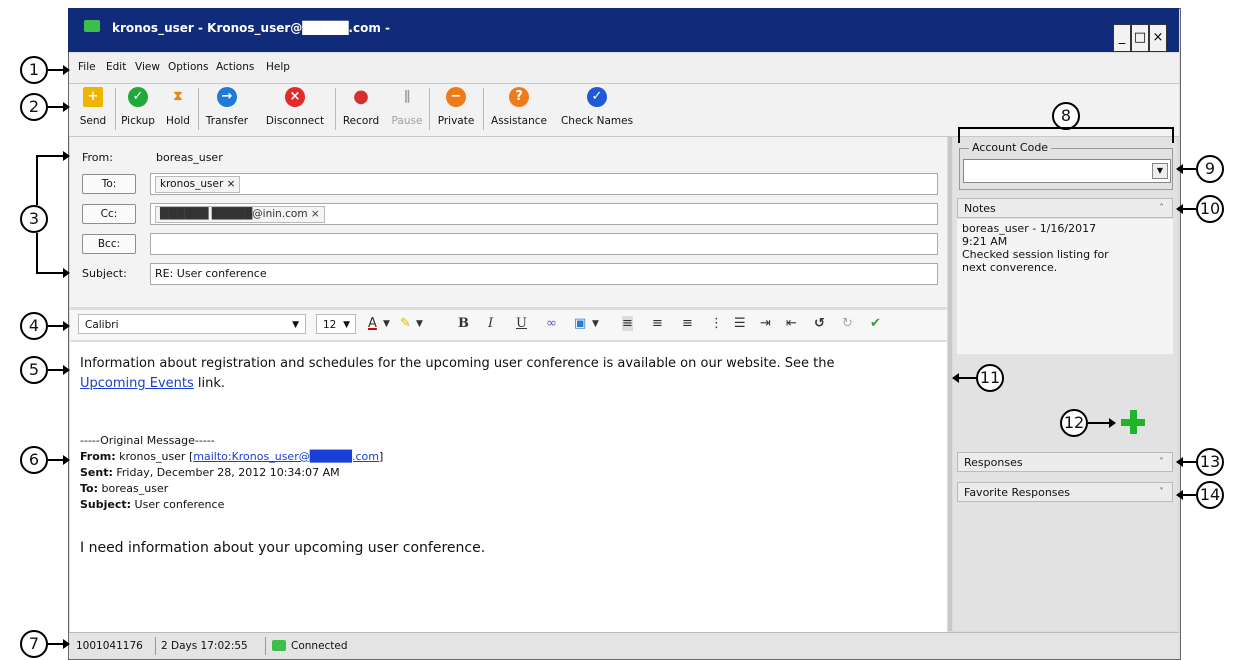 The image size is (1248, 660). Describe the element at coordinates (597, 110) in the screenshot. I see `check-names-button: ✓ Check Names` at that location.